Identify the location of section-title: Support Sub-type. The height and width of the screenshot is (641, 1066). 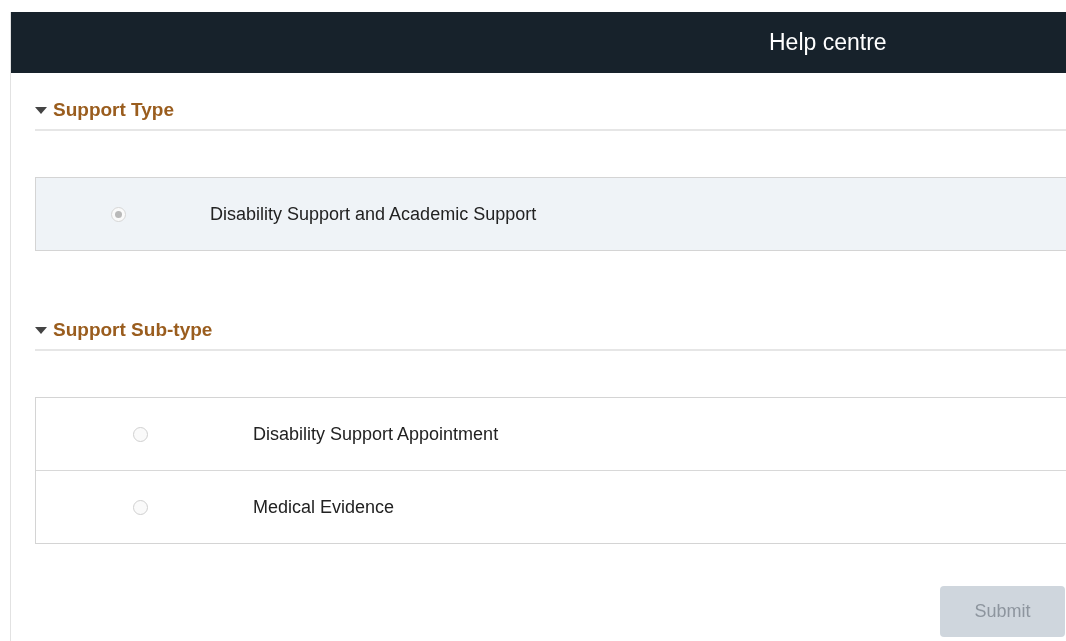
(133, 330).